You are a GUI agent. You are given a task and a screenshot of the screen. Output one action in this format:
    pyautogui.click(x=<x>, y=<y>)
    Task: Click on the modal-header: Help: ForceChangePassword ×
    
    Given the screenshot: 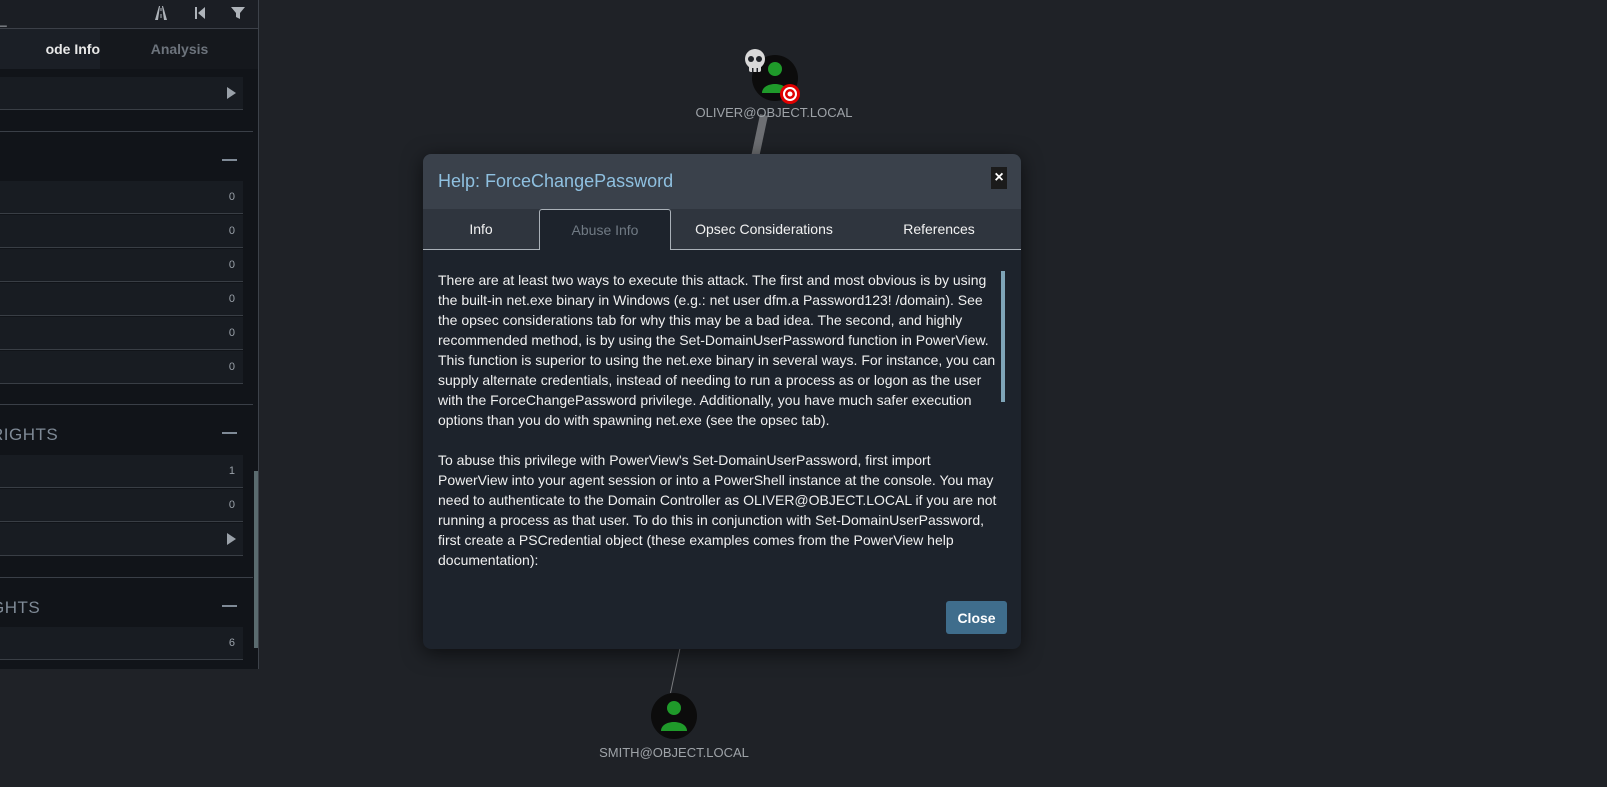 What is the action you would take?
    pyautogui.click(x=722, y=181)
    